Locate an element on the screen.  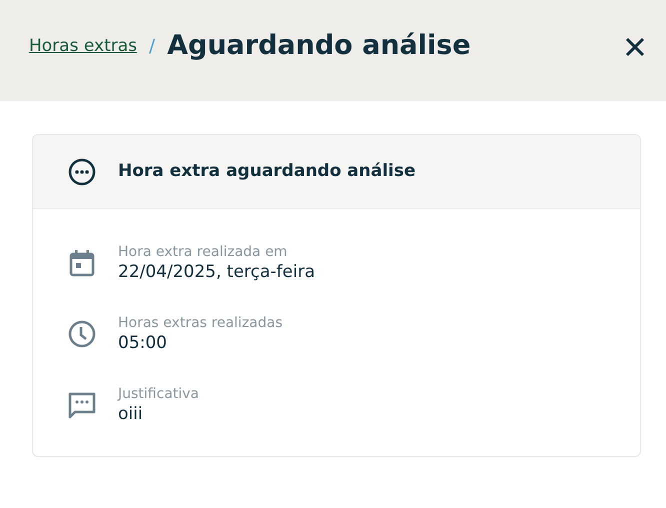
comment-icon is located at coordinates (82, 405).